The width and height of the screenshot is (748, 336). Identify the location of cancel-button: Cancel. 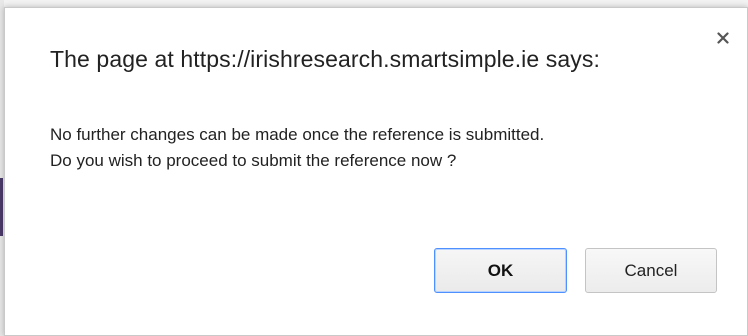
(651, 270).